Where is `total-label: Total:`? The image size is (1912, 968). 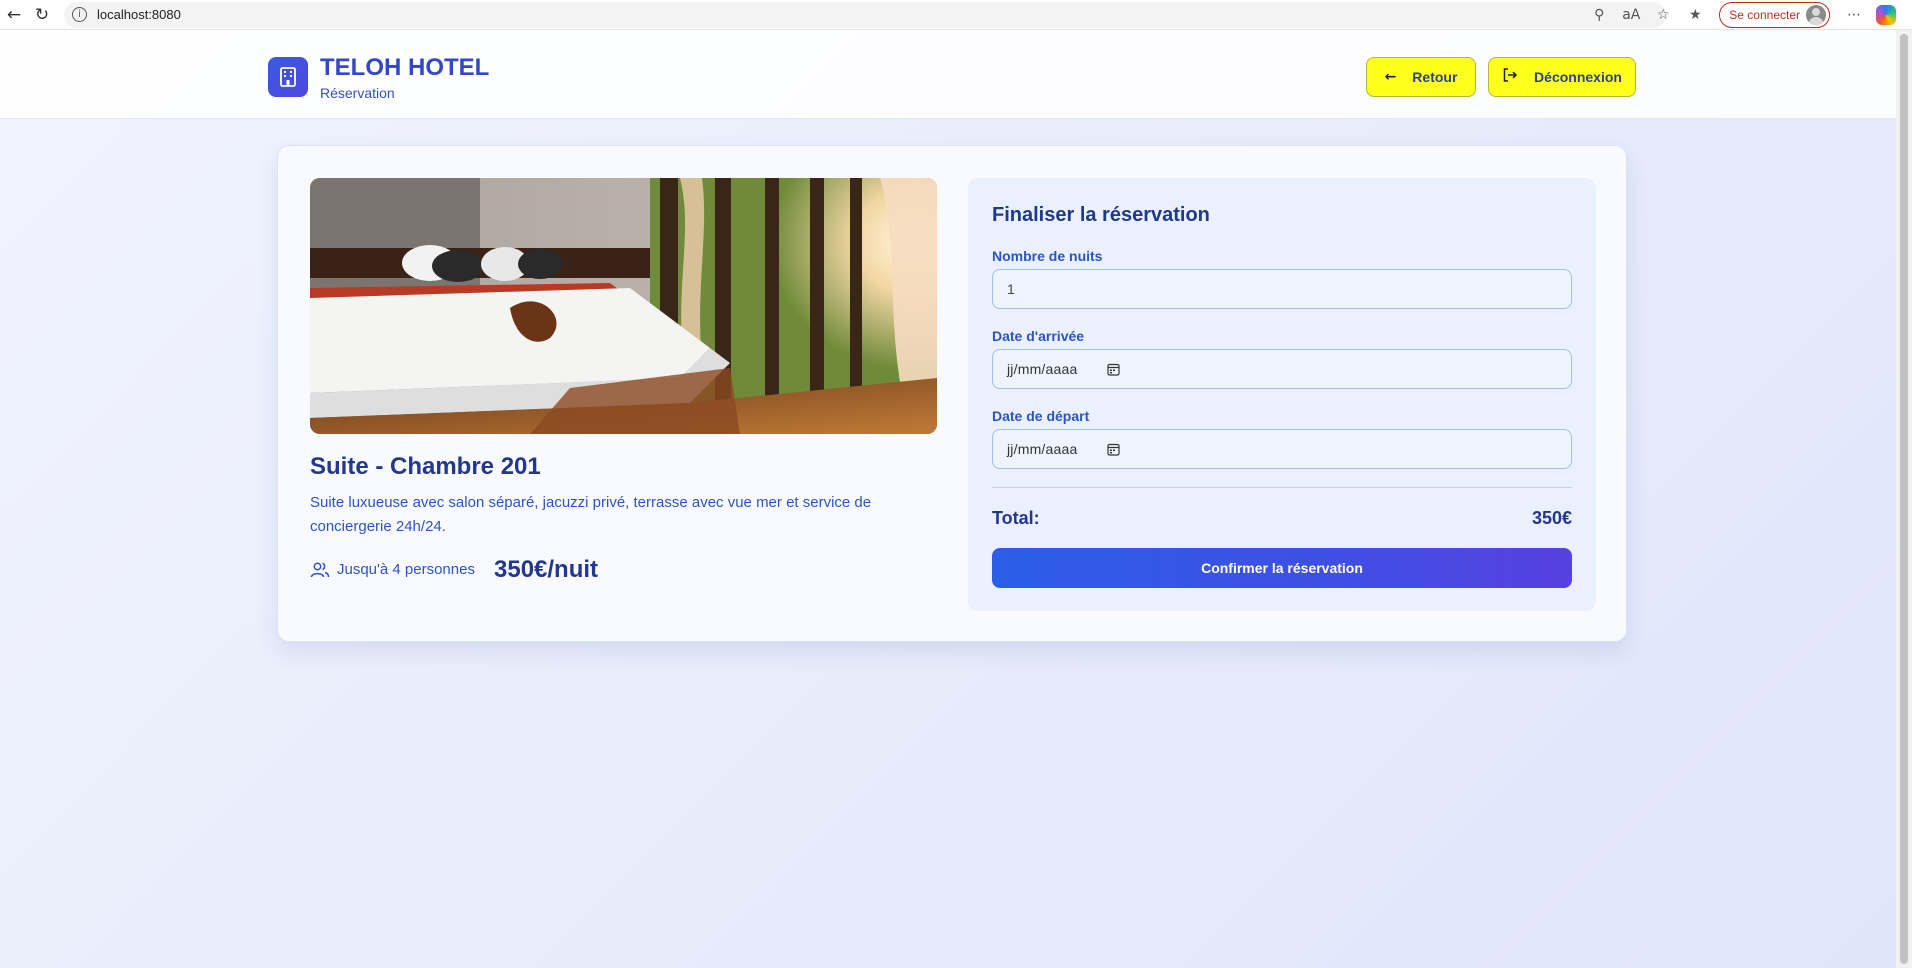 total-label: Total: is located at coordinates (1016, 518).